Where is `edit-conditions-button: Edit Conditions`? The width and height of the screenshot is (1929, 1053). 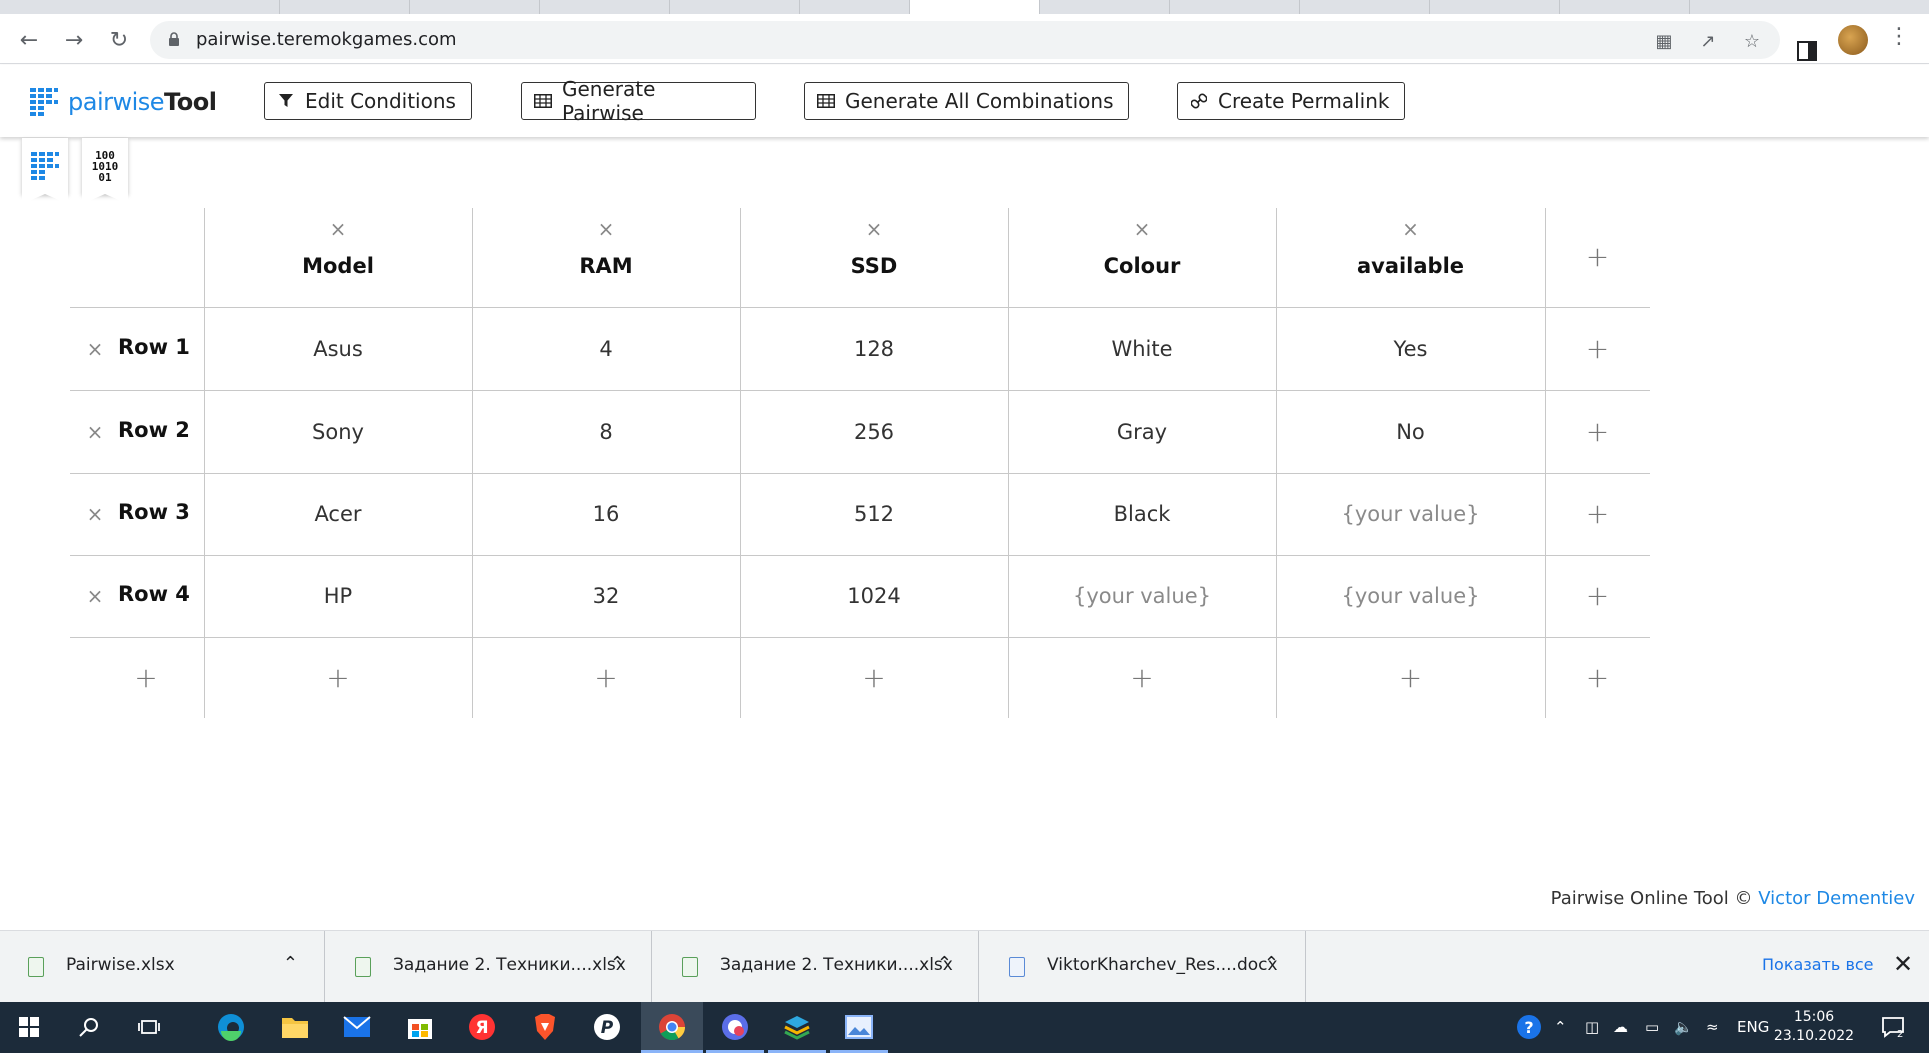 edit-conditions-button: Edit Conditions is located at coordinates (368, 101).